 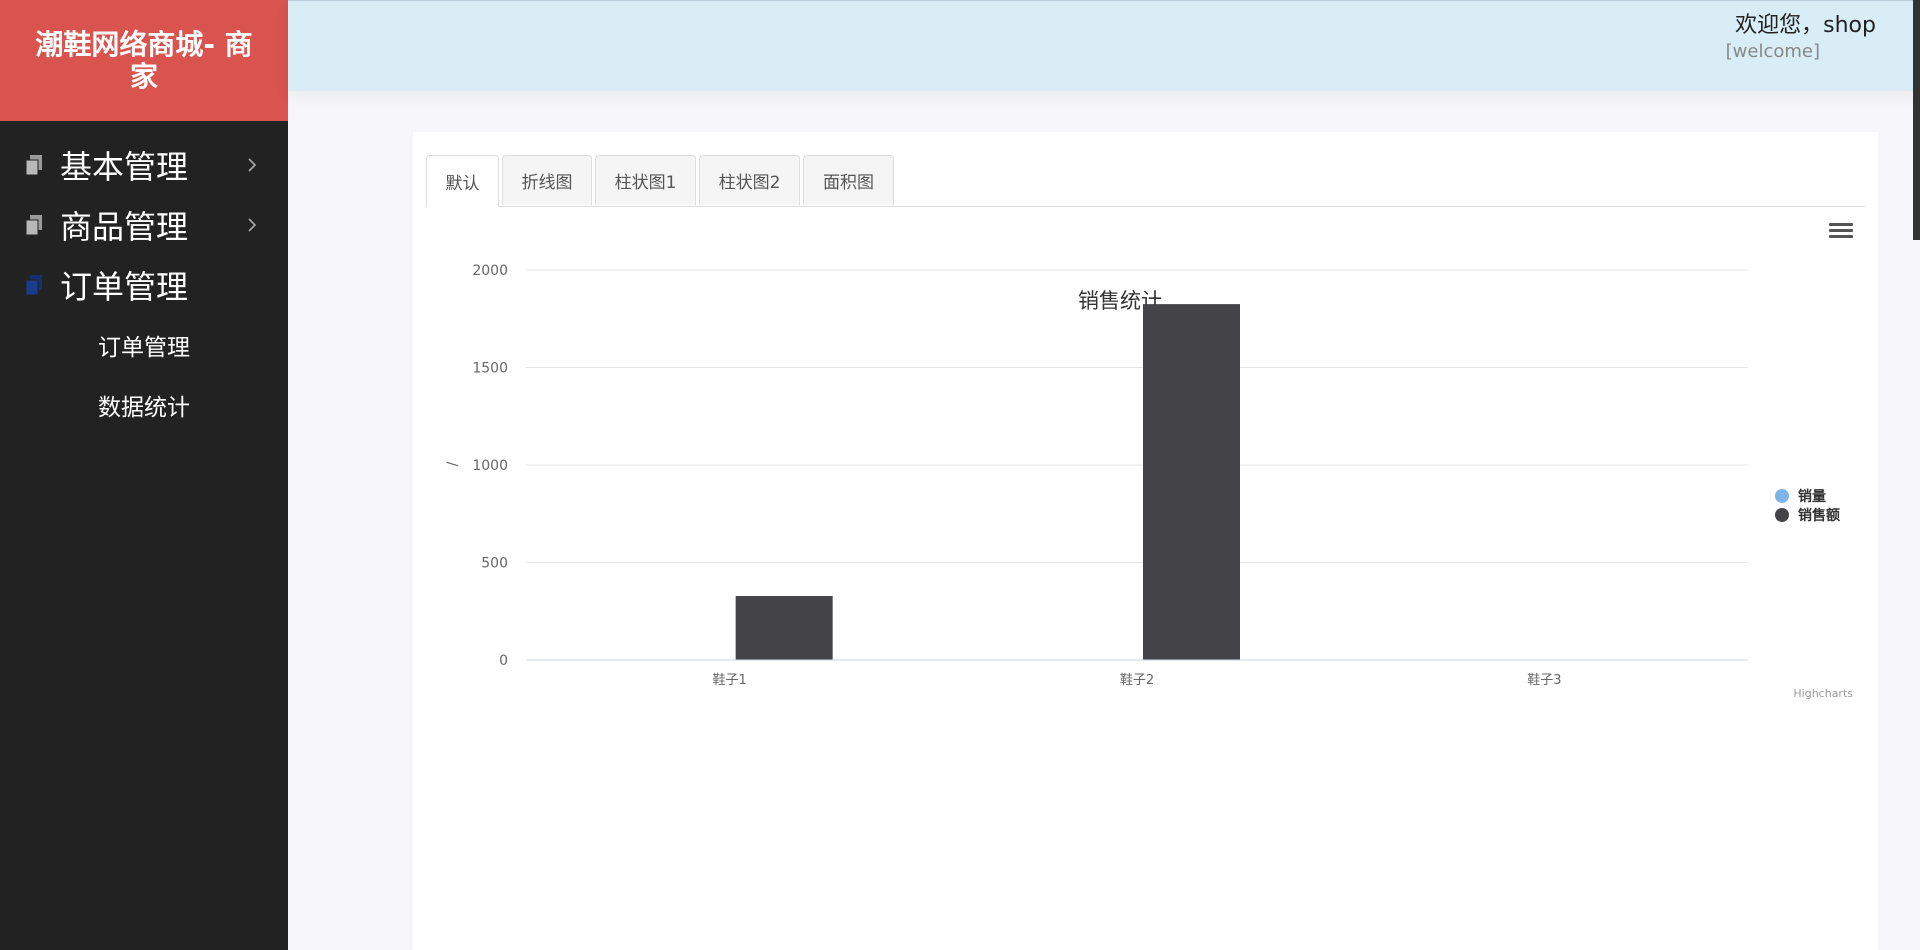 What do you see at coordinates (124, 227) in the screenshot?
I see `sidebar-item-label: 商品管理` at bounding box center [124, 227].